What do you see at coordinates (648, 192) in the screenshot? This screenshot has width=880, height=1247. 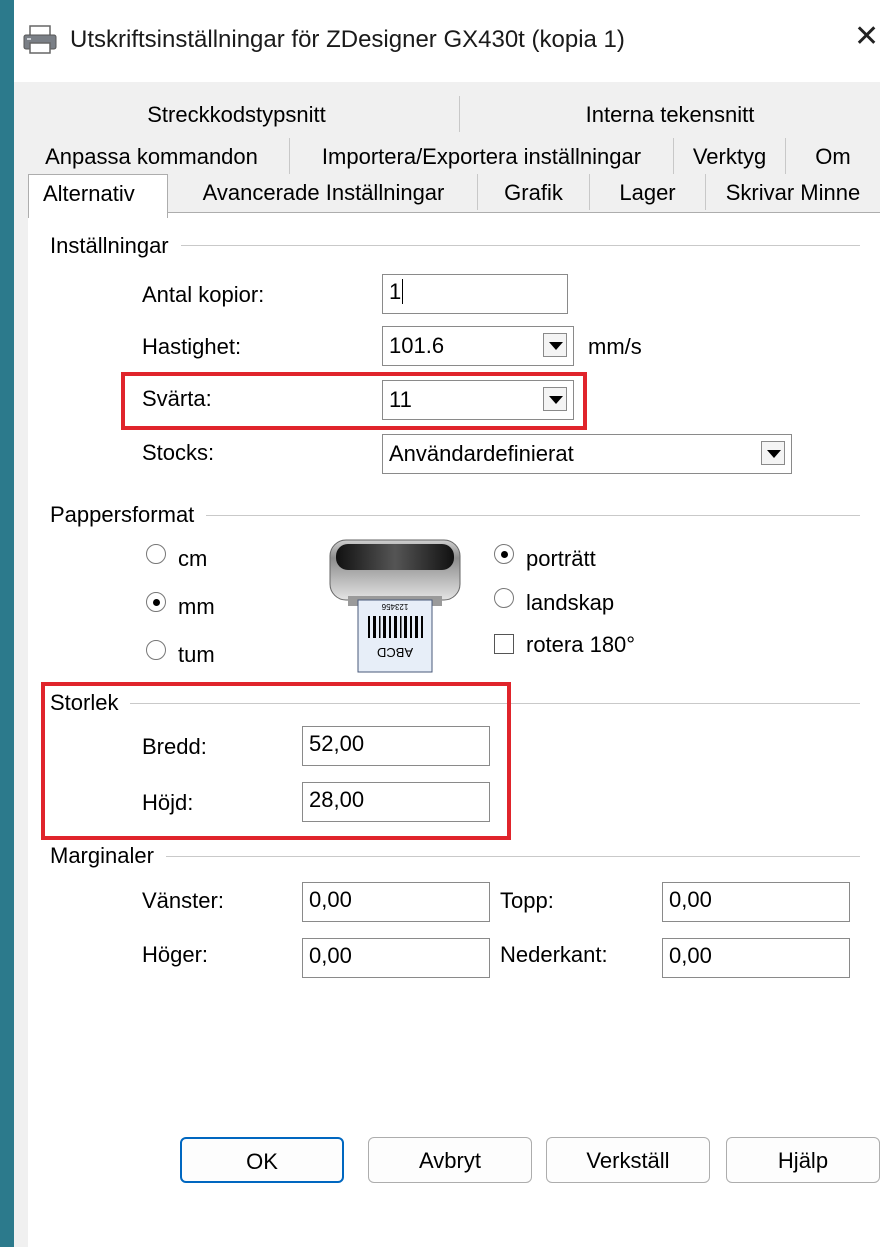 I see `tab-stock: Lager` at bounding box center [648, 192].